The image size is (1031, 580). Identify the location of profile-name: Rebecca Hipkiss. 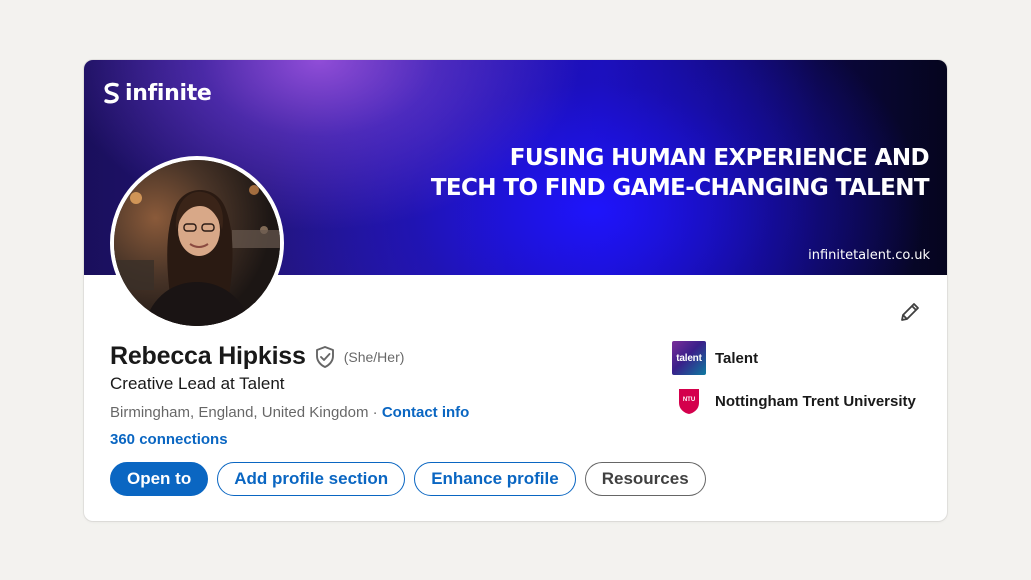
(208, 356).